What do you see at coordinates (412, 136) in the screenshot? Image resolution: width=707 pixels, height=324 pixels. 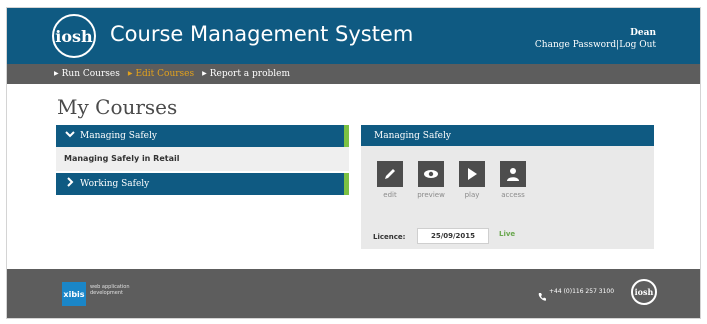 I see `panel-title: Managing Safely` at bounding box center [412, 136].